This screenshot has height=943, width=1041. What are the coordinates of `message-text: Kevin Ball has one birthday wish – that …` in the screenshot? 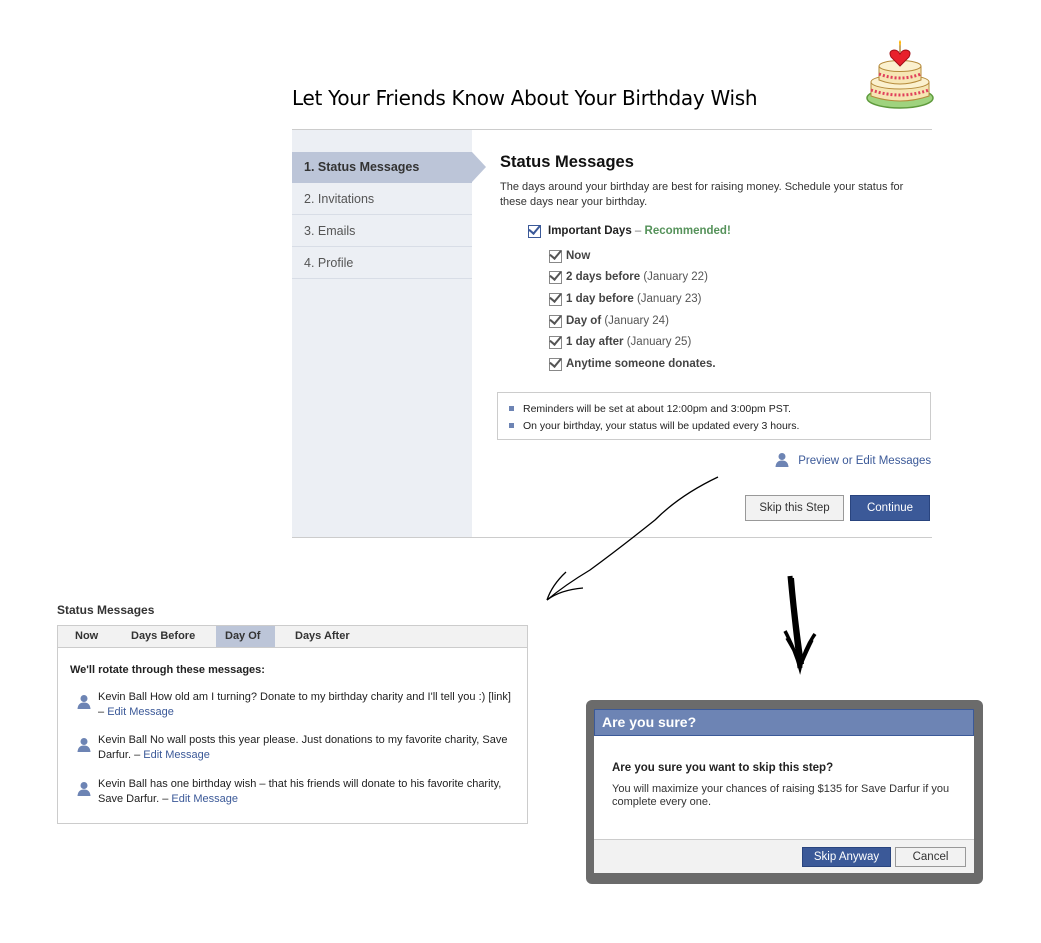 It's located at (300, 791).